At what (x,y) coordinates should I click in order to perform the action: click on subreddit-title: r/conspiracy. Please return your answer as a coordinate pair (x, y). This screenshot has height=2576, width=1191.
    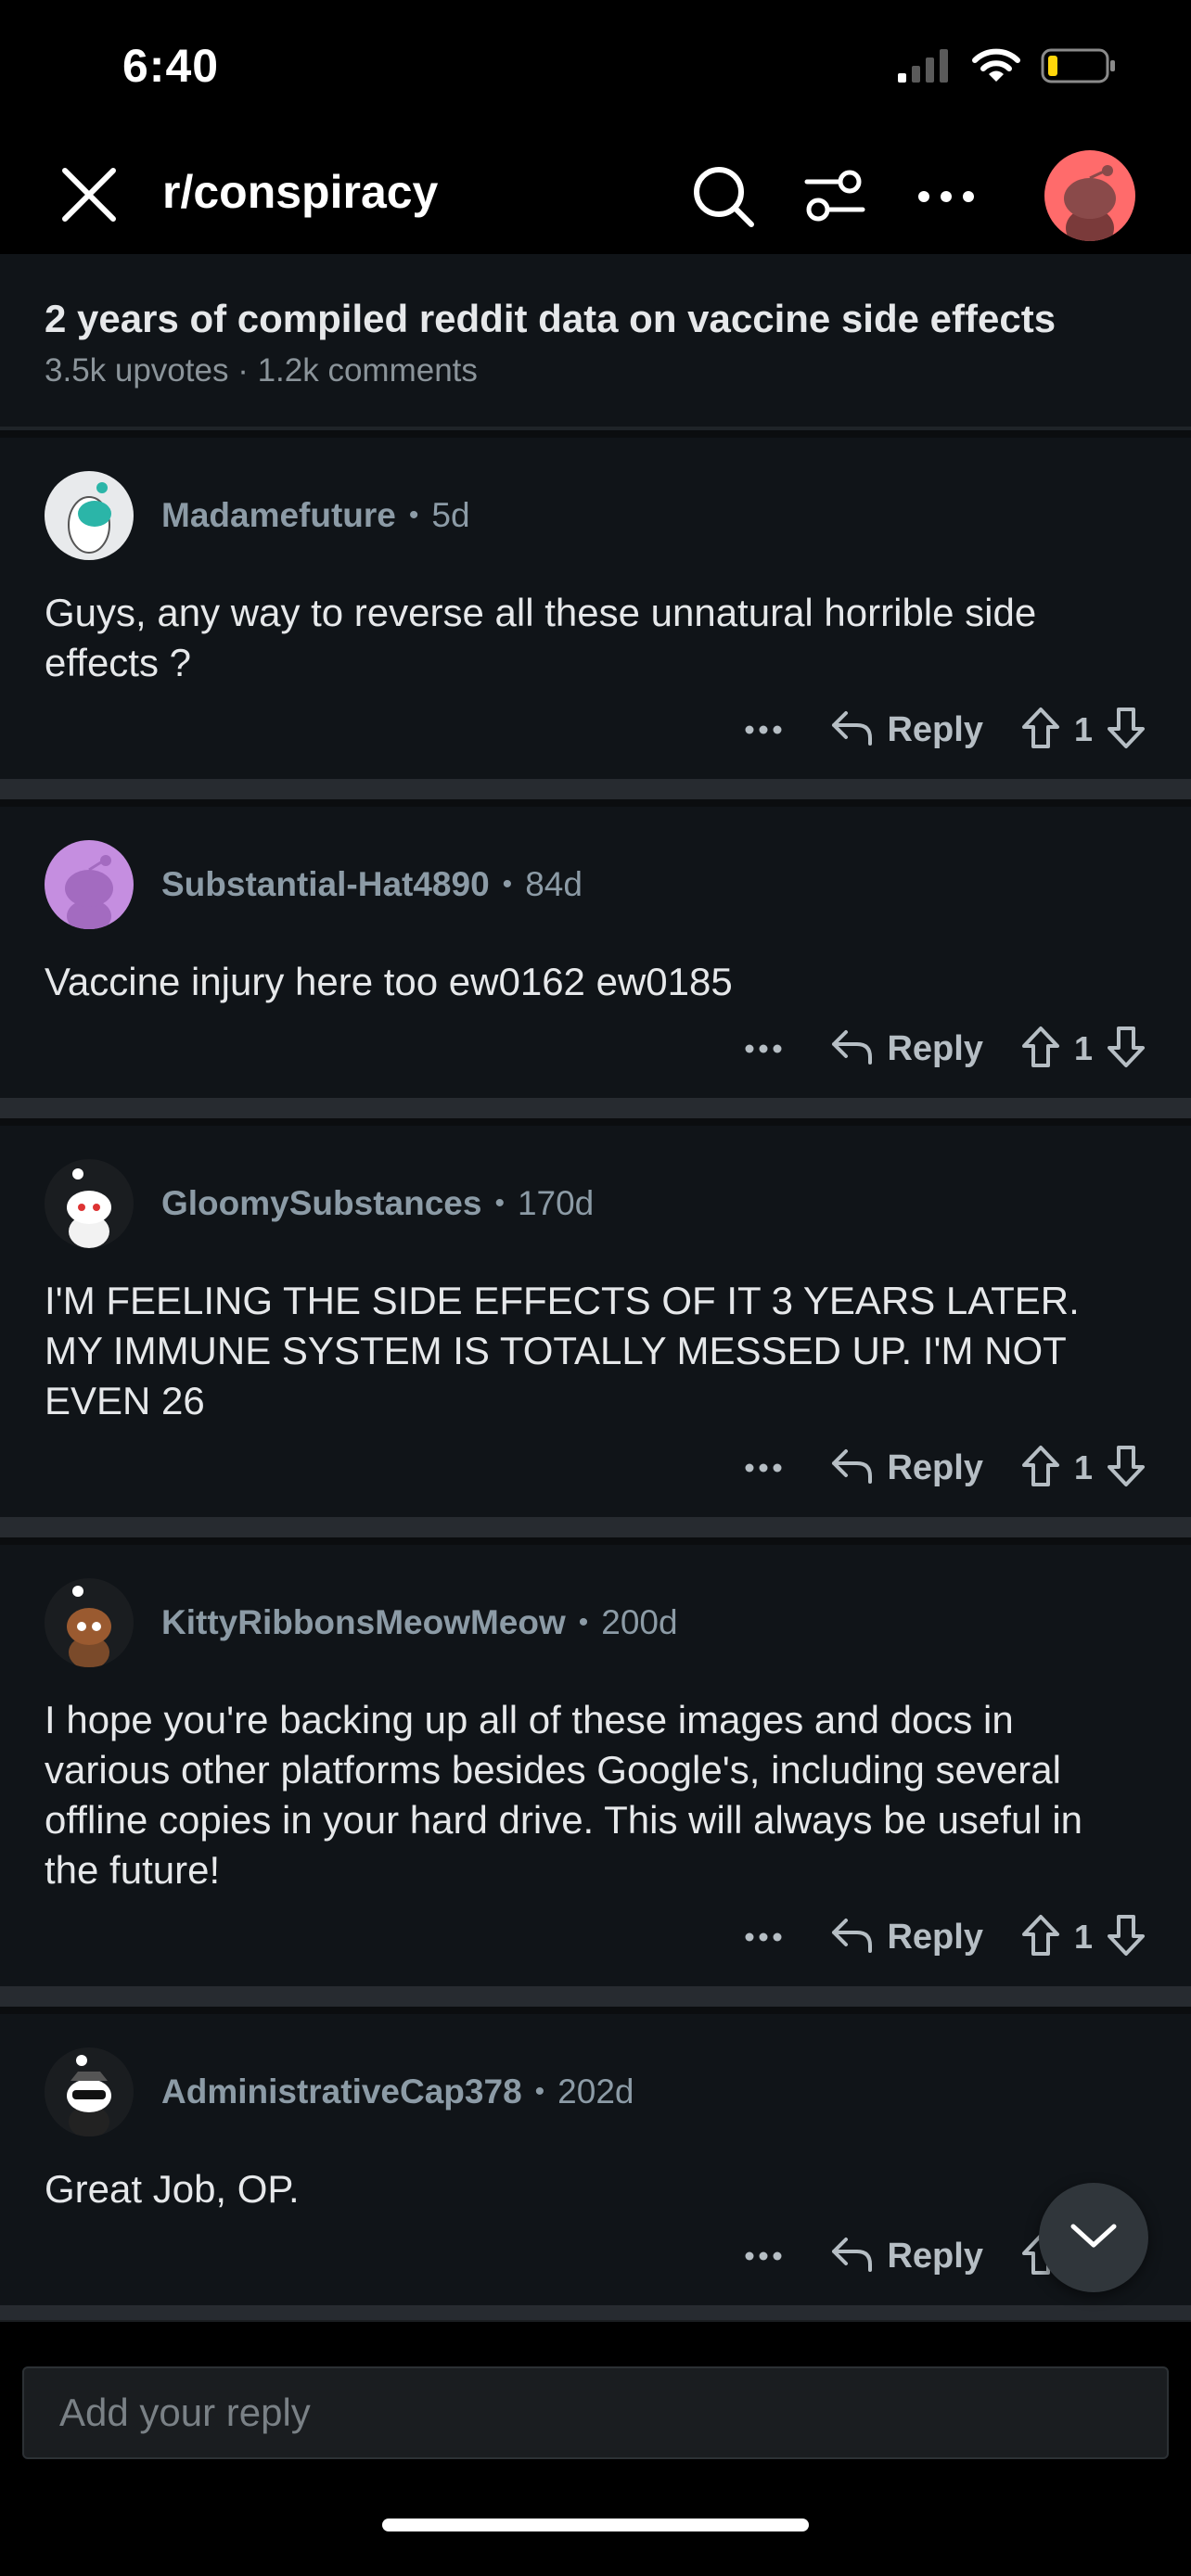
    Looking at the image, I should click on (300, 192).